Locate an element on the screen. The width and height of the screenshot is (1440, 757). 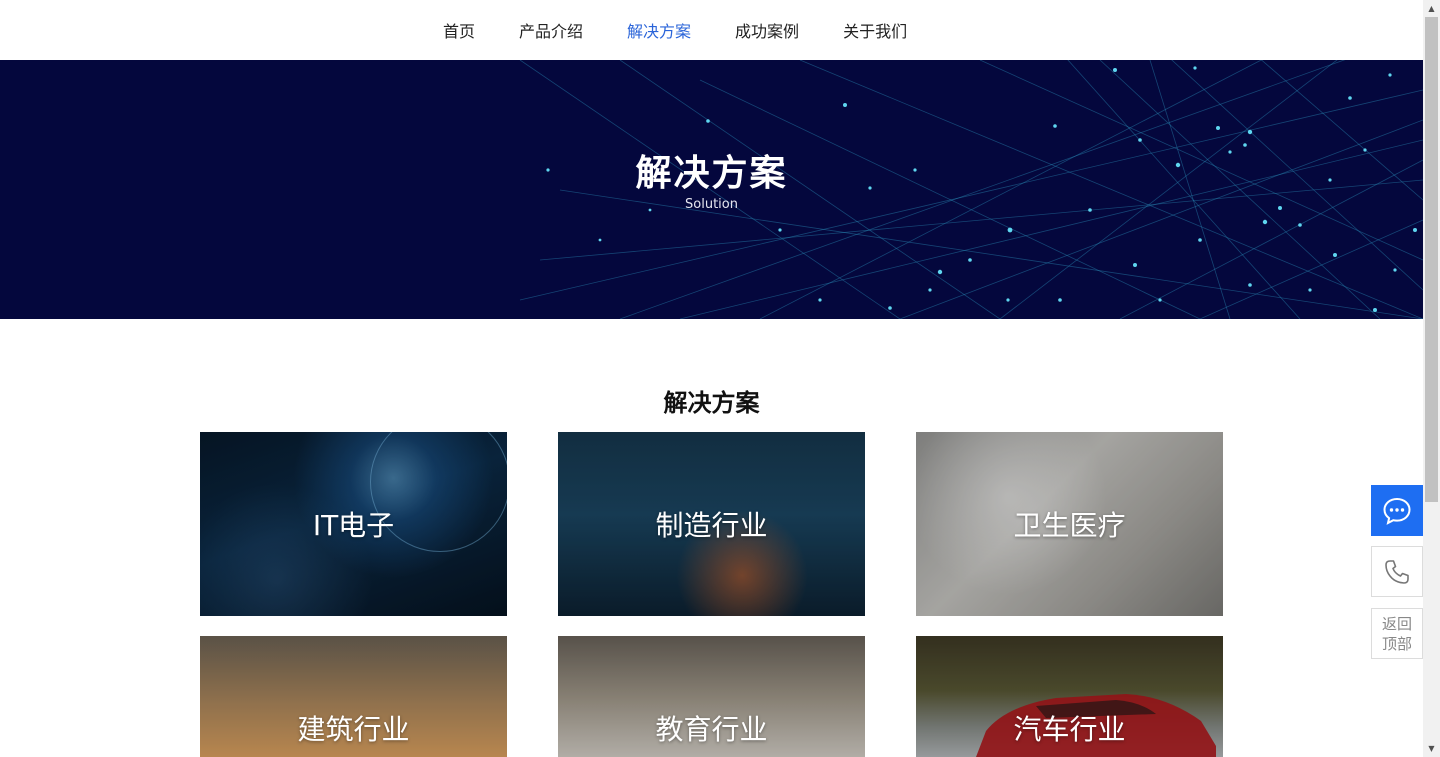
card-label: 建筑行业 is located at coordinates (353, 729).